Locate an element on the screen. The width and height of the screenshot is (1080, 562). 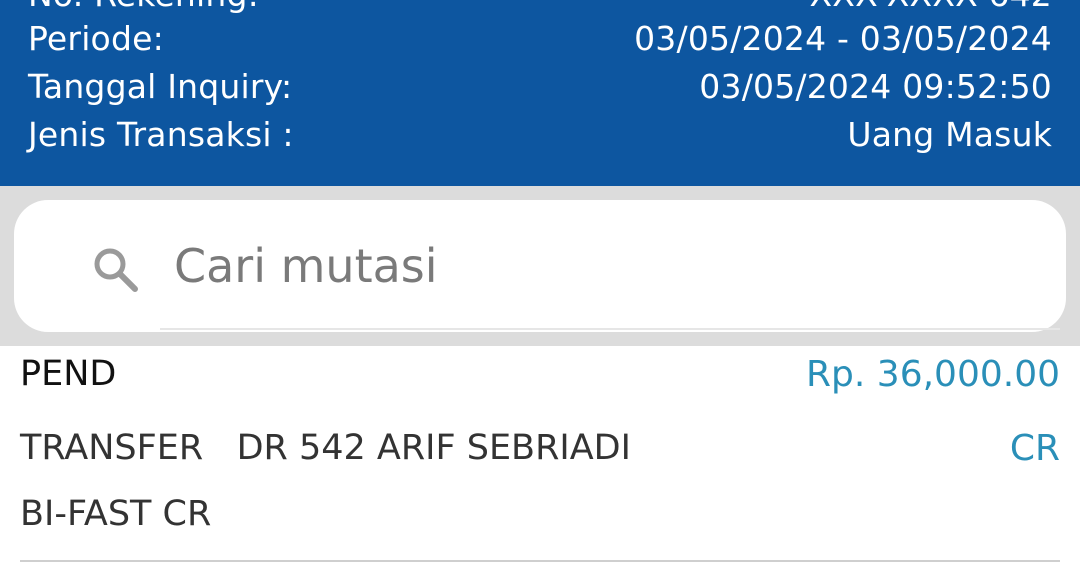
header-value: XXX-XXXX-642 is located at coordinates (930, 7).